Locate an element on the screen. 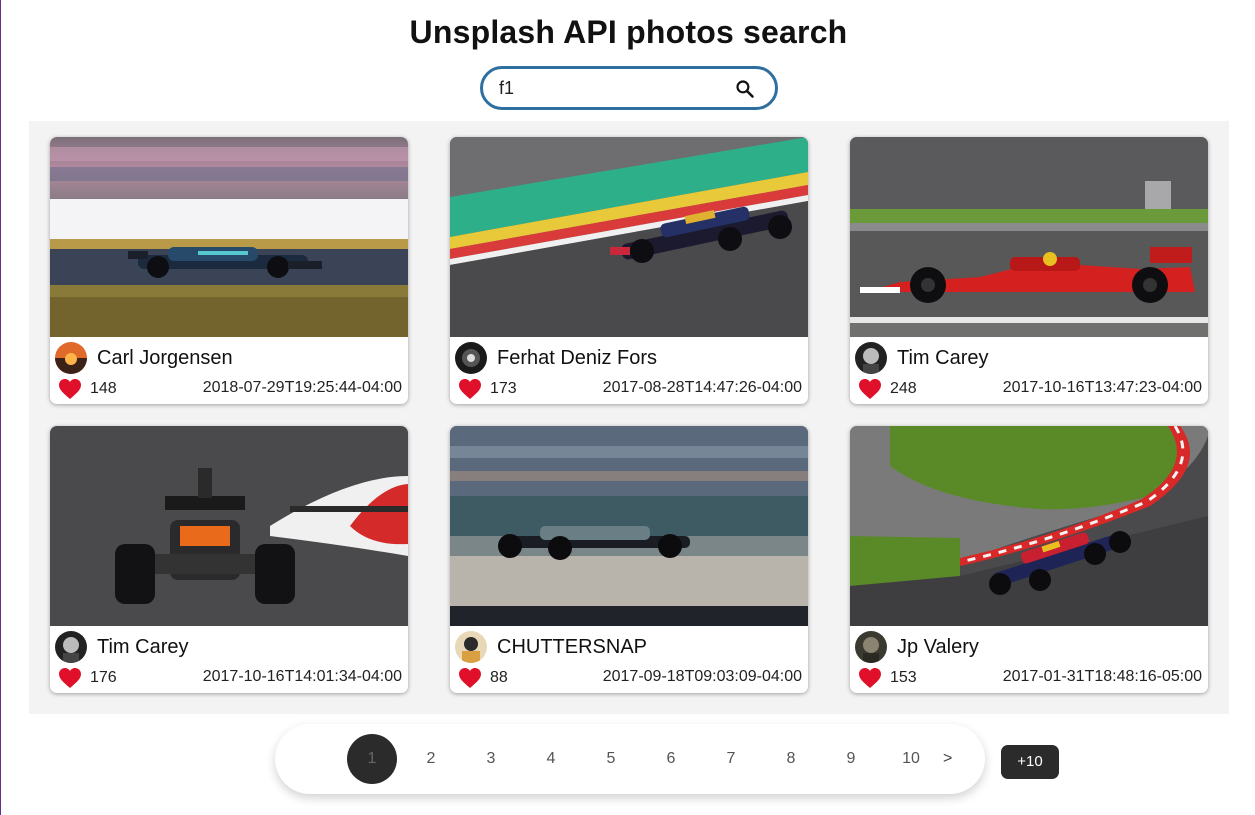 Image resolution: width=1255 pixels, height=815 pixels. page-8: 8 is located at coordinates (791, 759).